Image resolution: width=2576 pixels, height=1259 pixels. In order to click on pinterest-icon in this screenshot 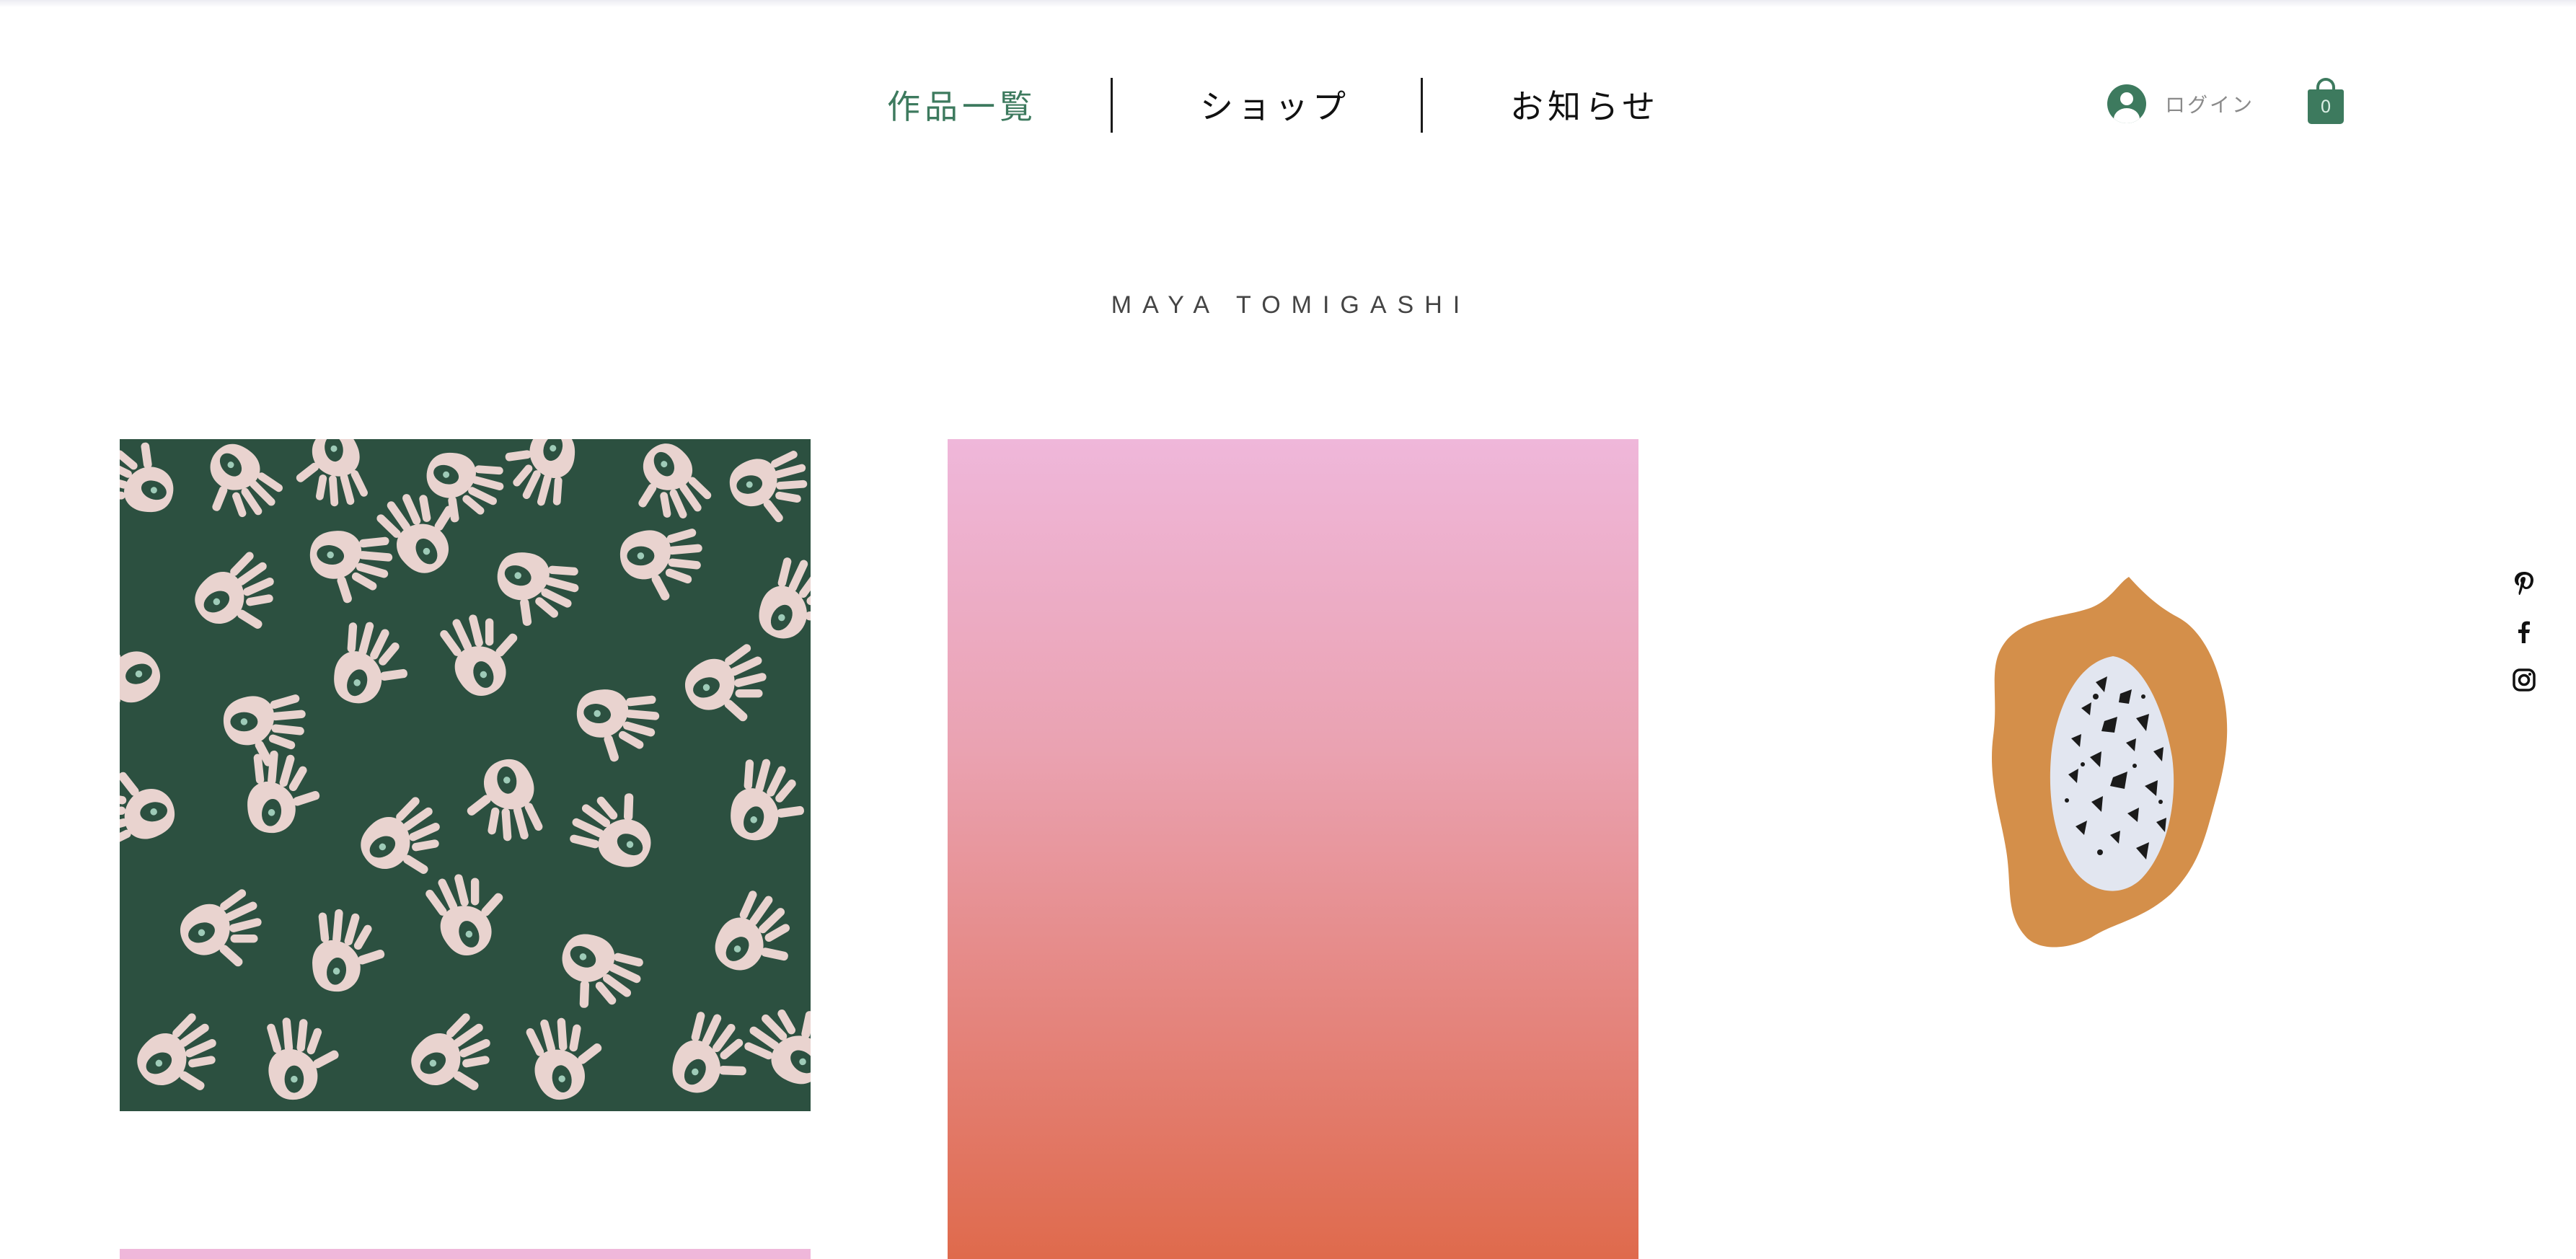, I will do `click(2524, 583)`.